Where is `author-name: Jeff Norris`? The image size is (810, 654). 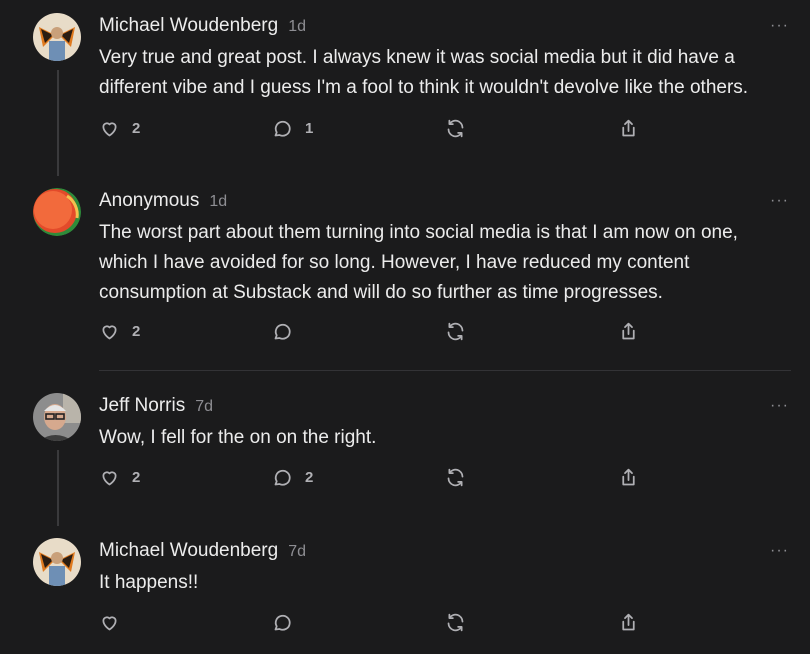 author-name: Jeff Norris is located at coordinates (142, 406).